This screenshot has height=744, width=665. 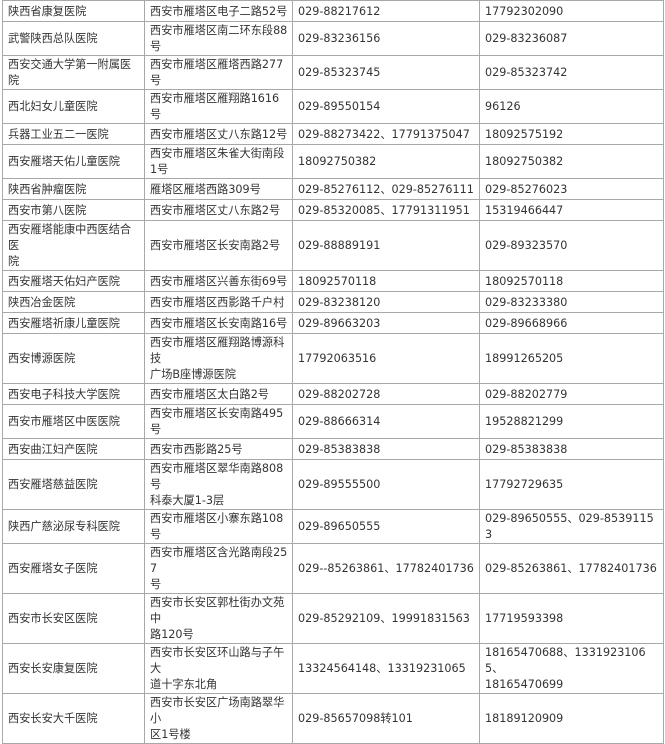 What do you see at coordinates (73, 668) in the screenshot?
I see `hospital-name-cell: 西安长安康复医院` at bounding box center [73, 668].